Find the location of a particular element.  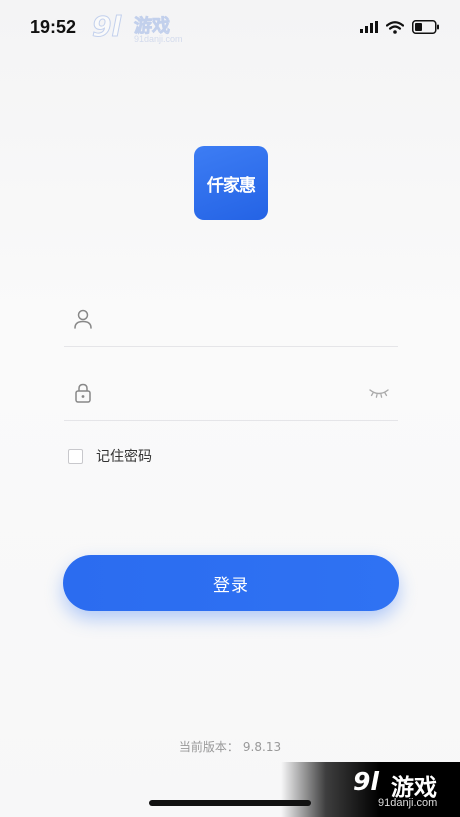

version-label: 当前版本： is located at coordinates (208, 747).